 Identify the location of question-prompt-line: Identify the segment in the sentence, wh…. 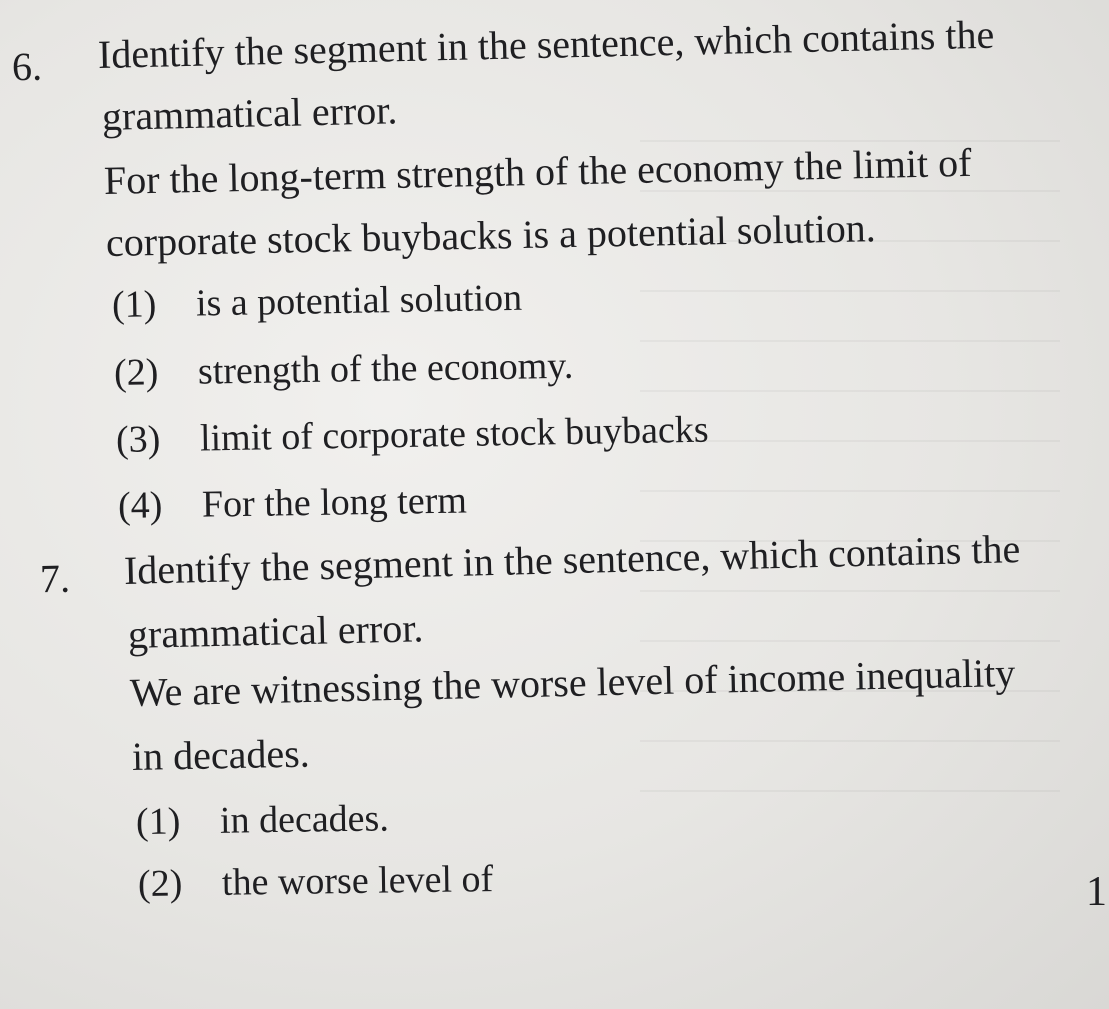
(546, 44).